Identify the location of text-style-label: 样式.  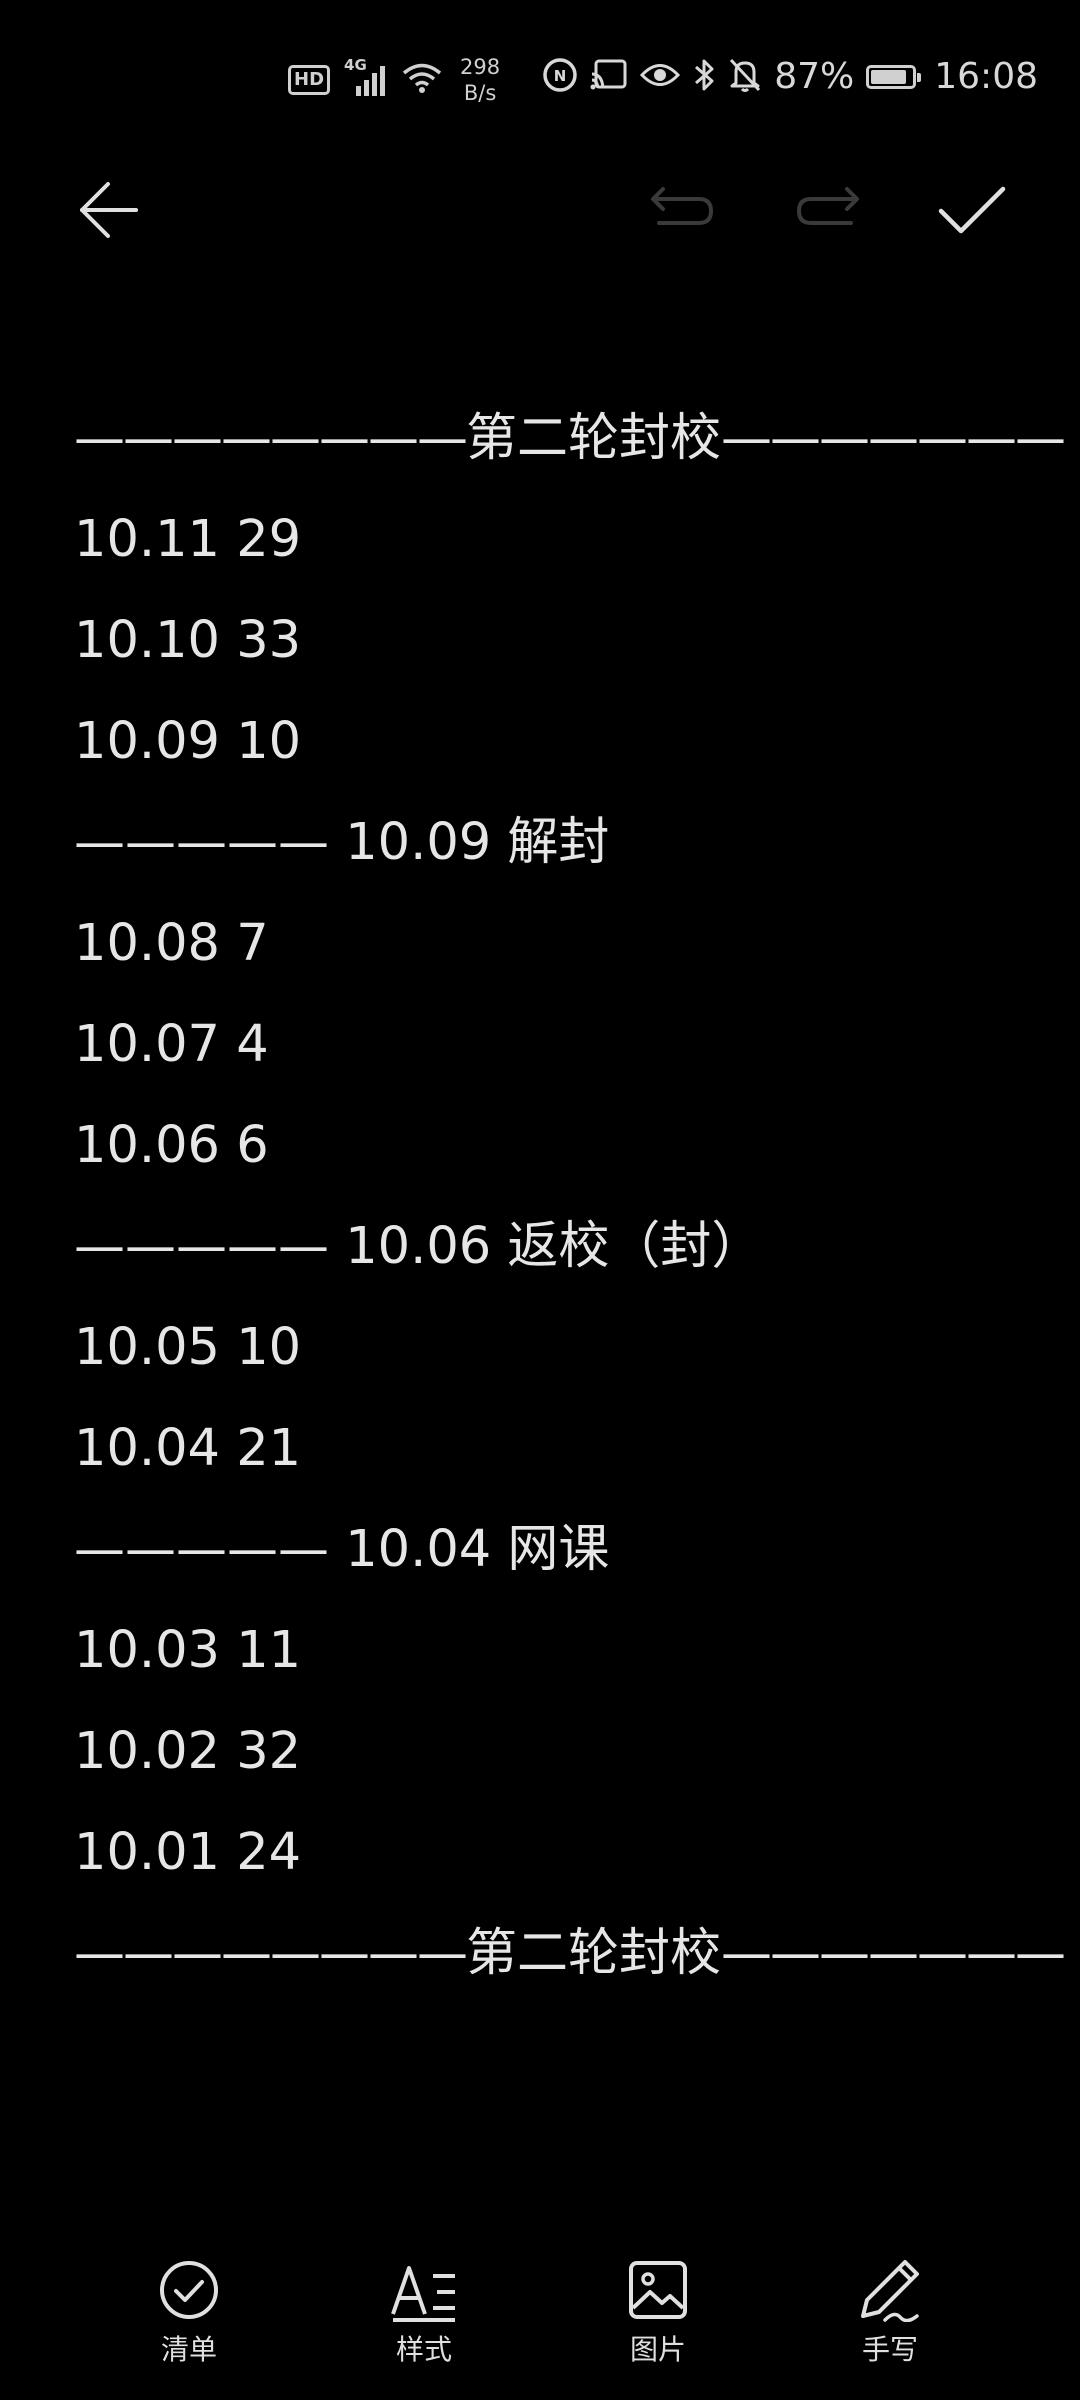
(423, 2349).